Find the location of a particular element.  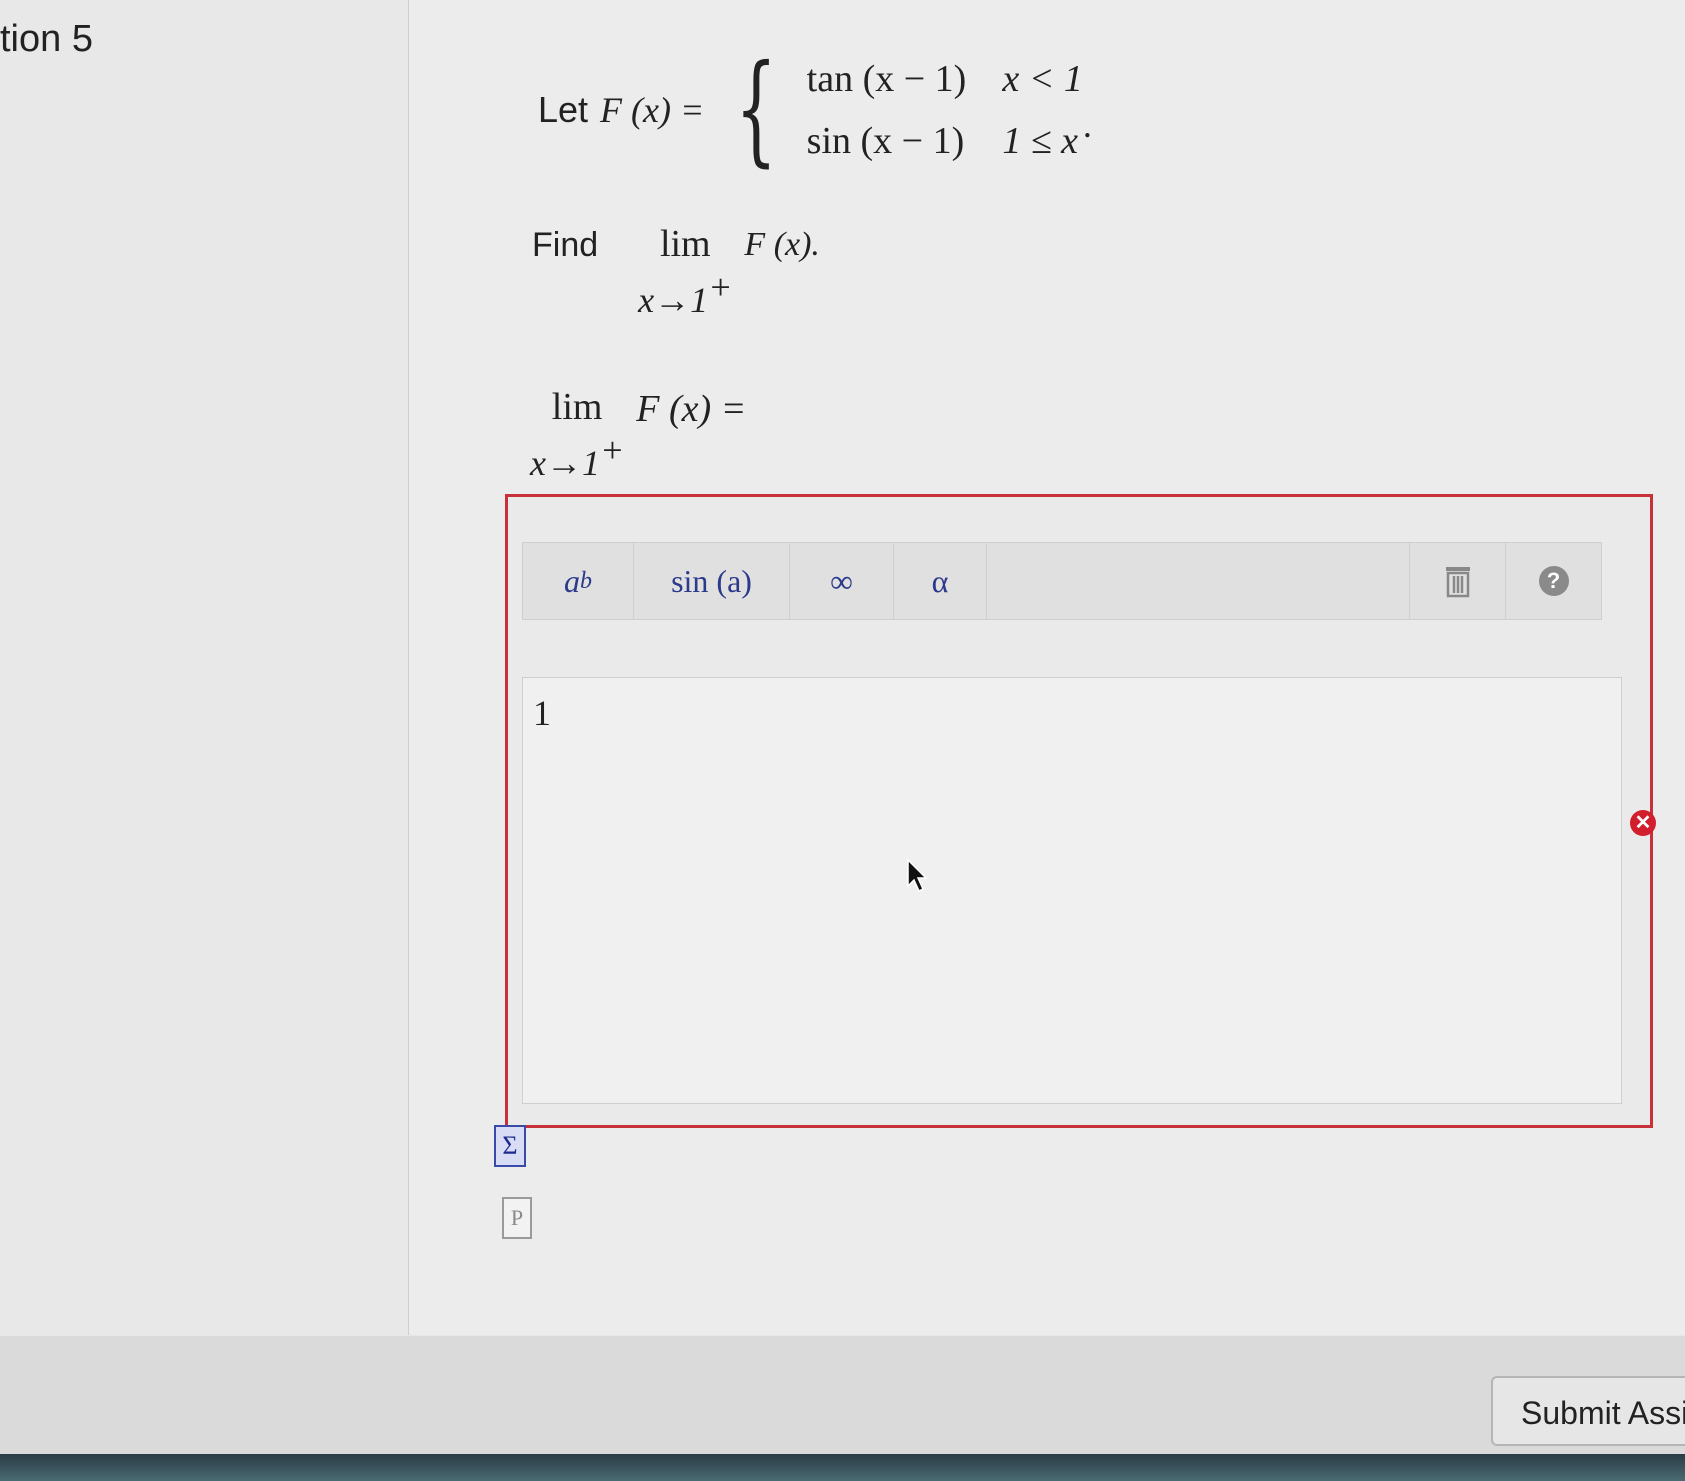

answer-value: 1 is located at coordinates (542, 713).